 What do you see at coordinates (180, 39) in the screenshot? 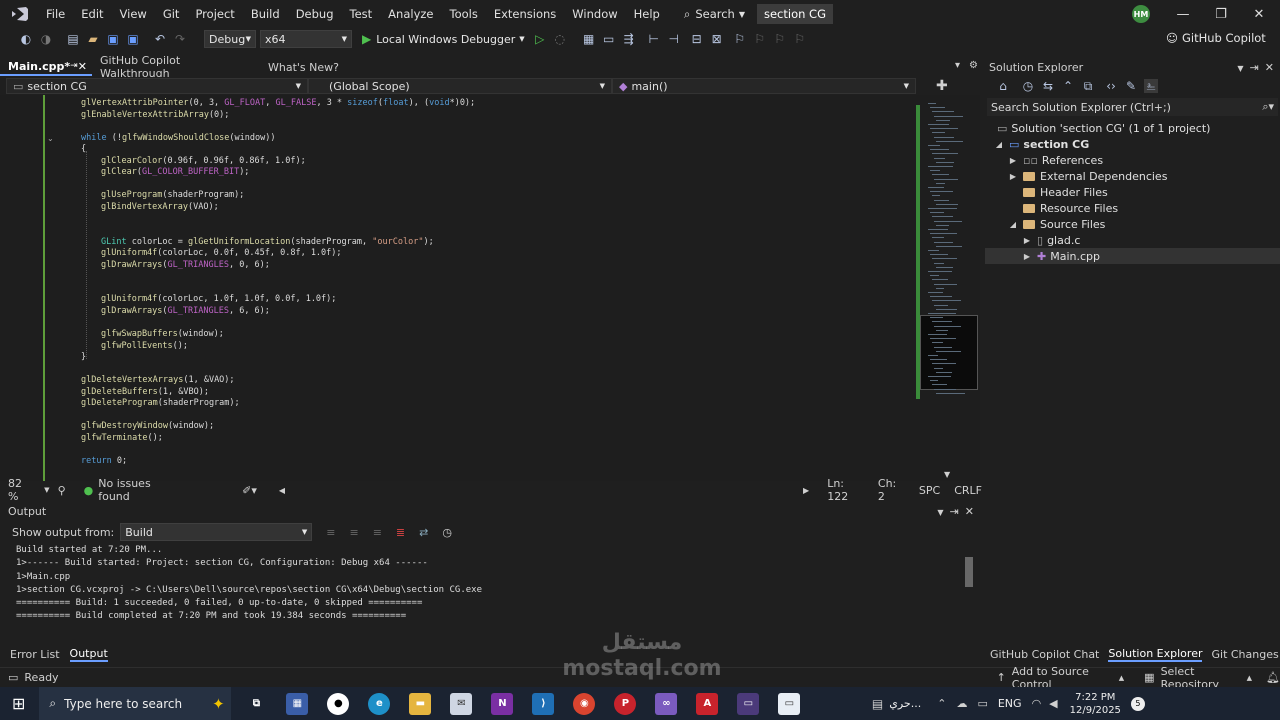
I see `redo-icon: ↷` at bounding box center [180, 39].